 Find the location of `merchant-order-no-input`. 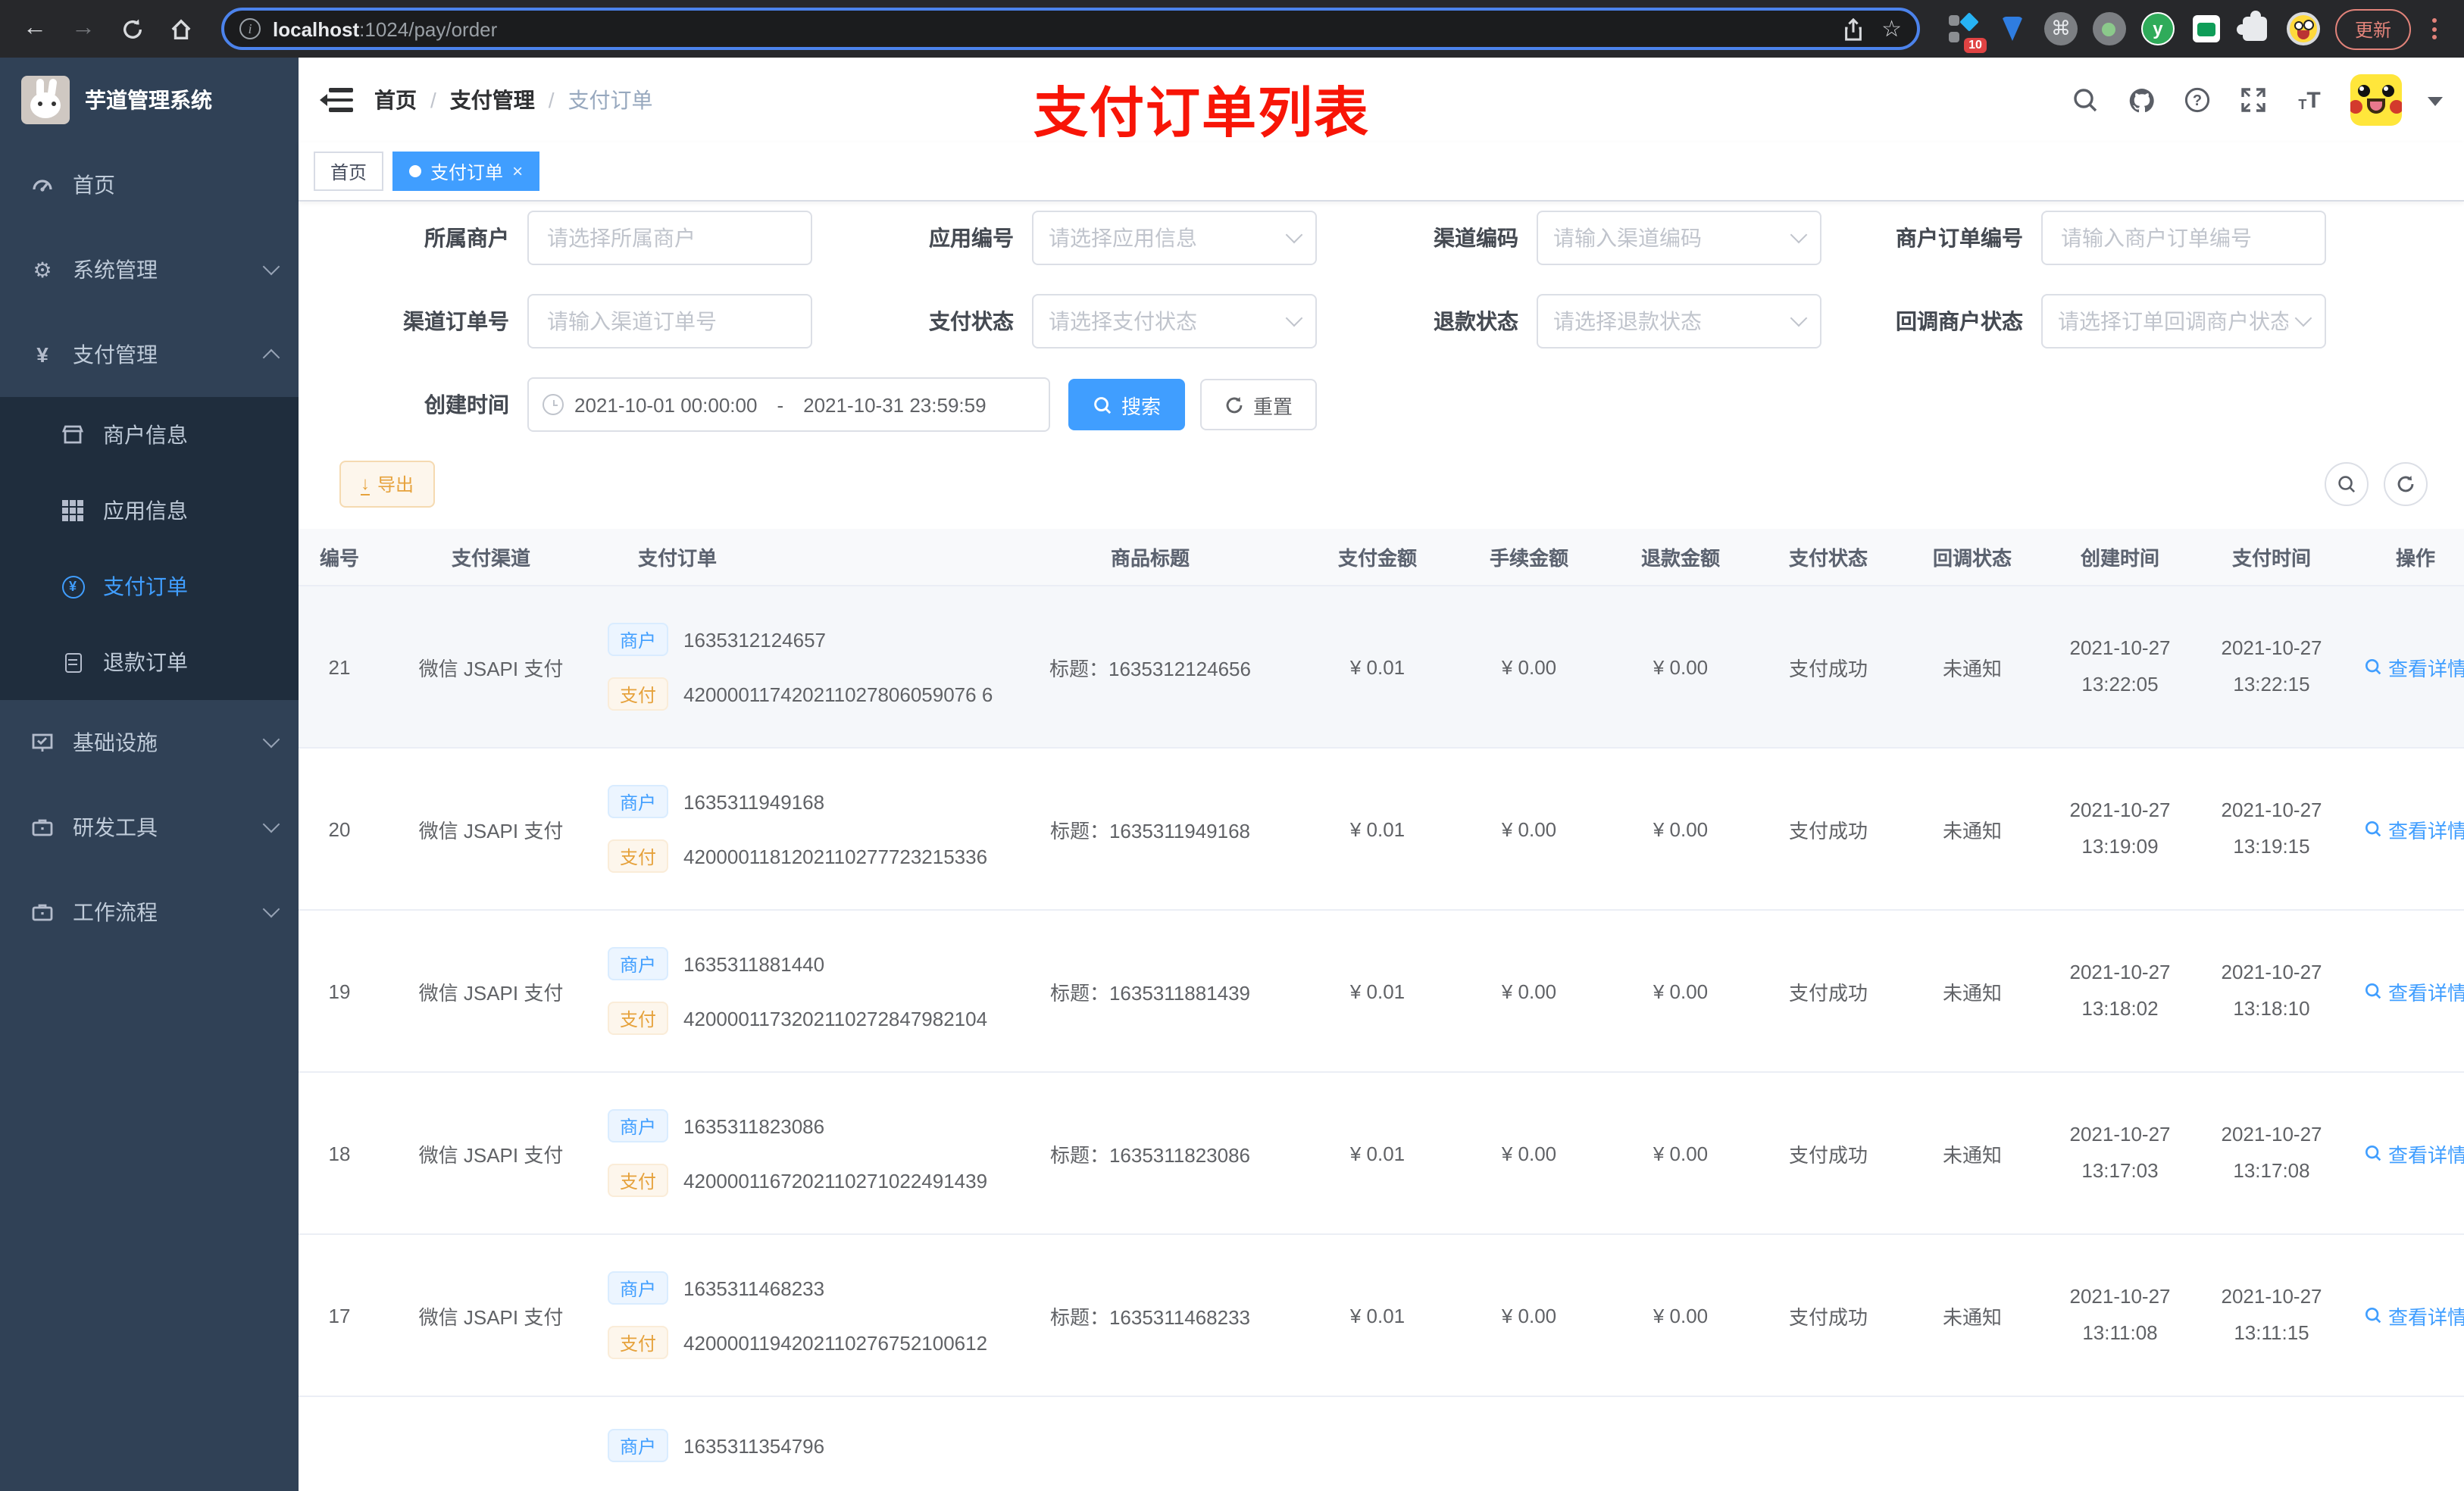

merchant-order-no-input is located at coordinates (2183, 238).